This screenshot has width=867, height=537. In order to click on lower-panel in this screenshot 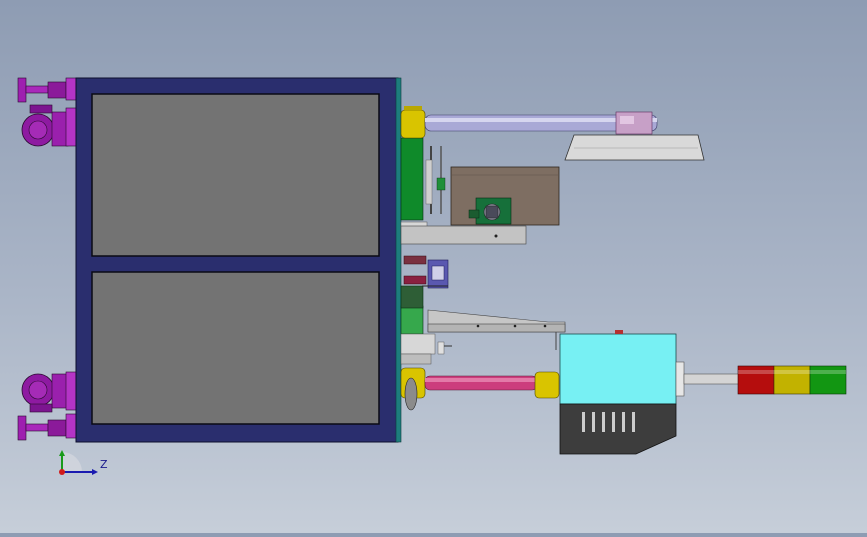, I will do `click(235, 348)`.